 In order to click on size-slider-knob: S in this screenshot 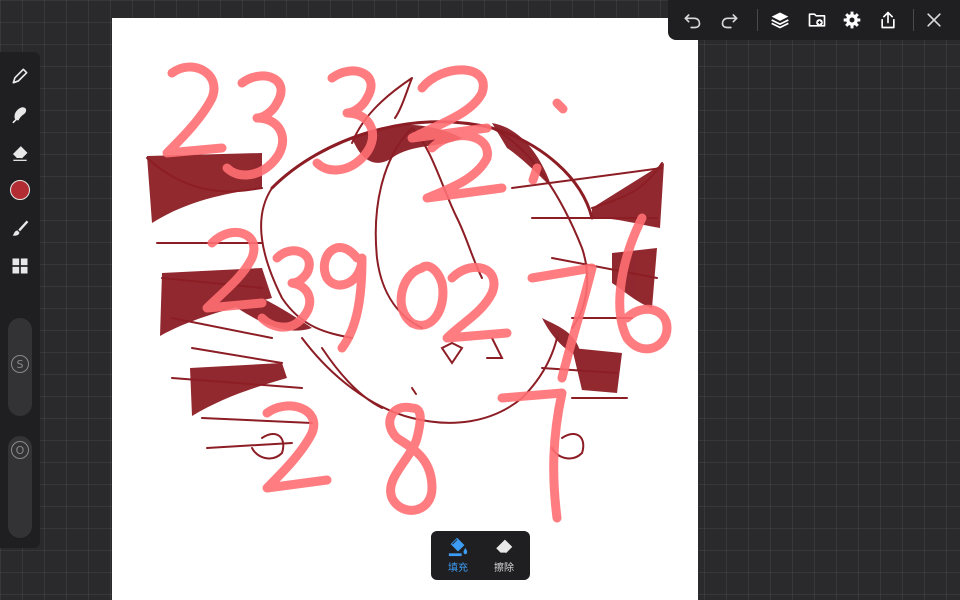, I will do `click(20, 364)`.